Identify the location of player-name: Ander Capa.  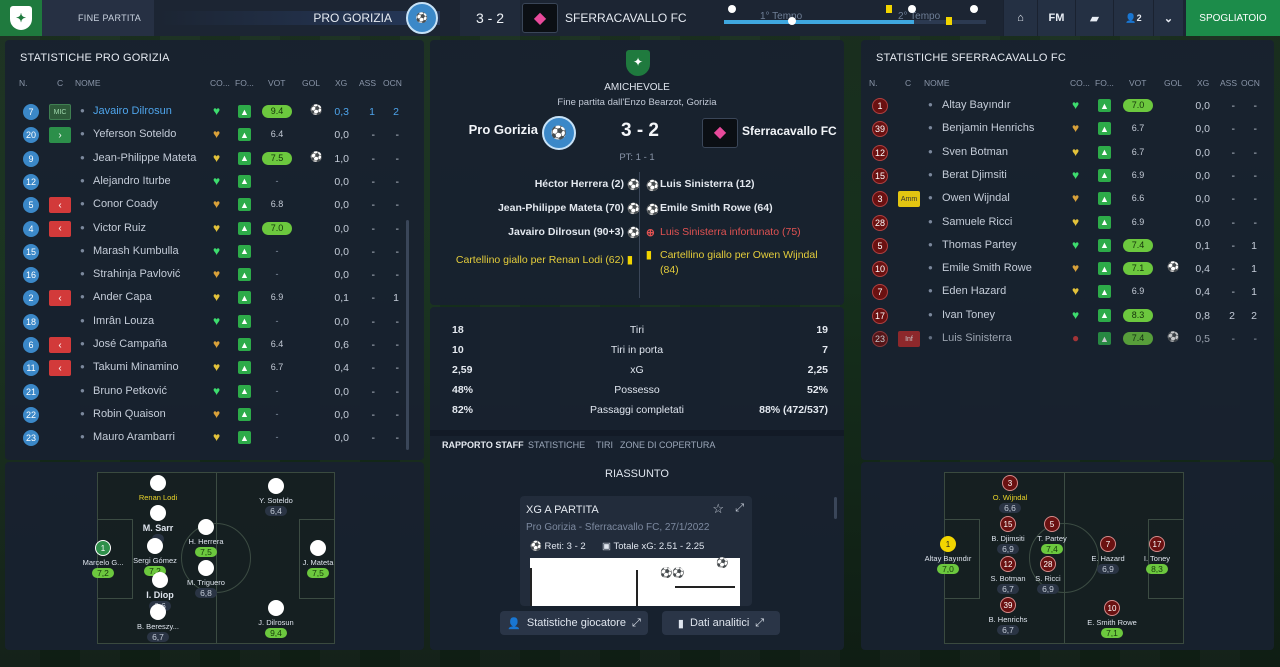
(122, 297).